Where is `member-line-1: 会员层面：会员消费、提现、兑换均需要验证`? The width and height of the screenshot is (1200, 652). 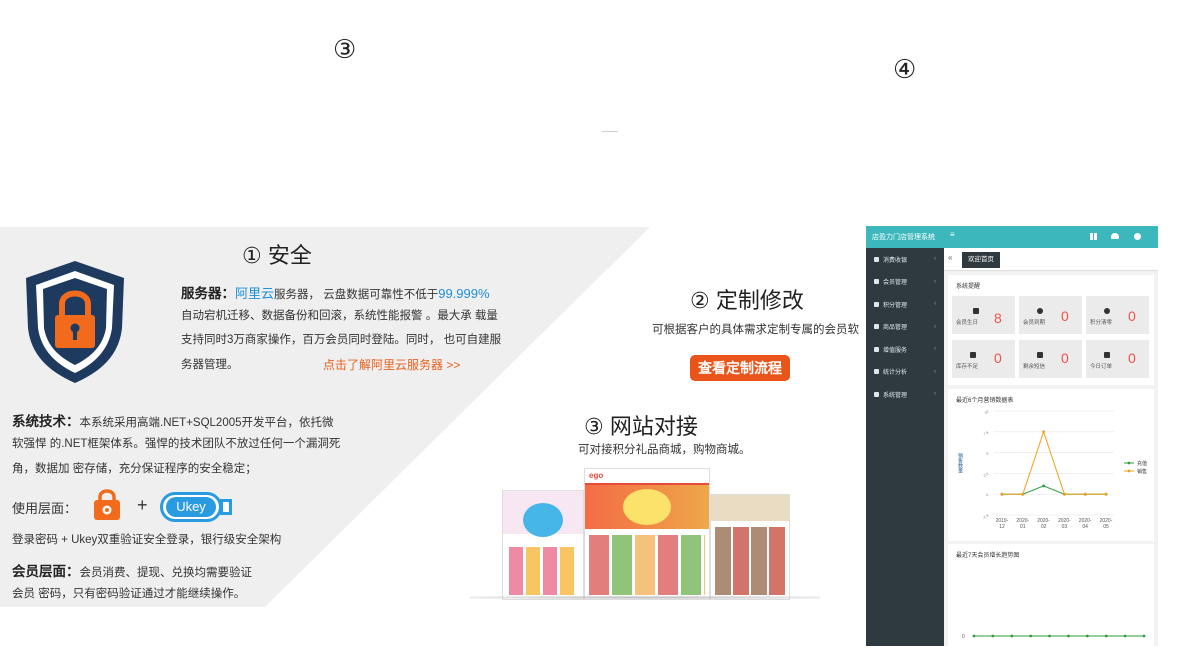 member-line-1: 会员层面：会员消费、提现、兑换均需要验证 is located at coordinates (132, 570).